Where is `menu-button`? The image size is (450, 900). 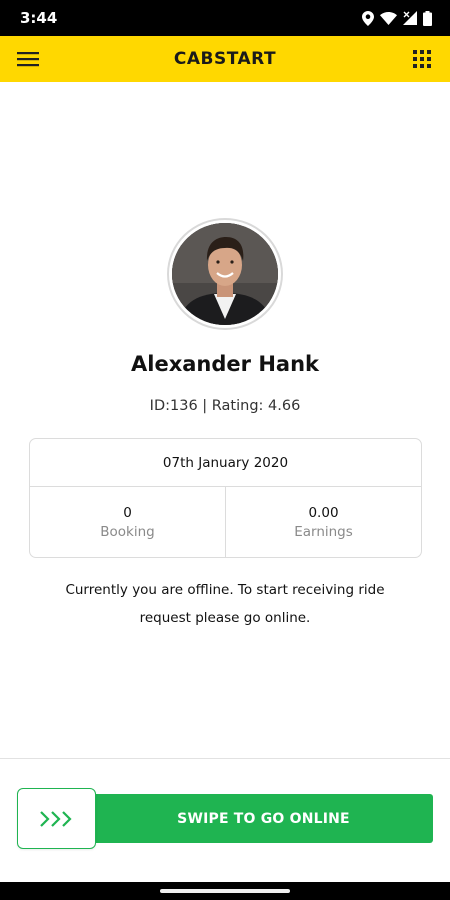
menu-button is located at coordinates (28, 59).